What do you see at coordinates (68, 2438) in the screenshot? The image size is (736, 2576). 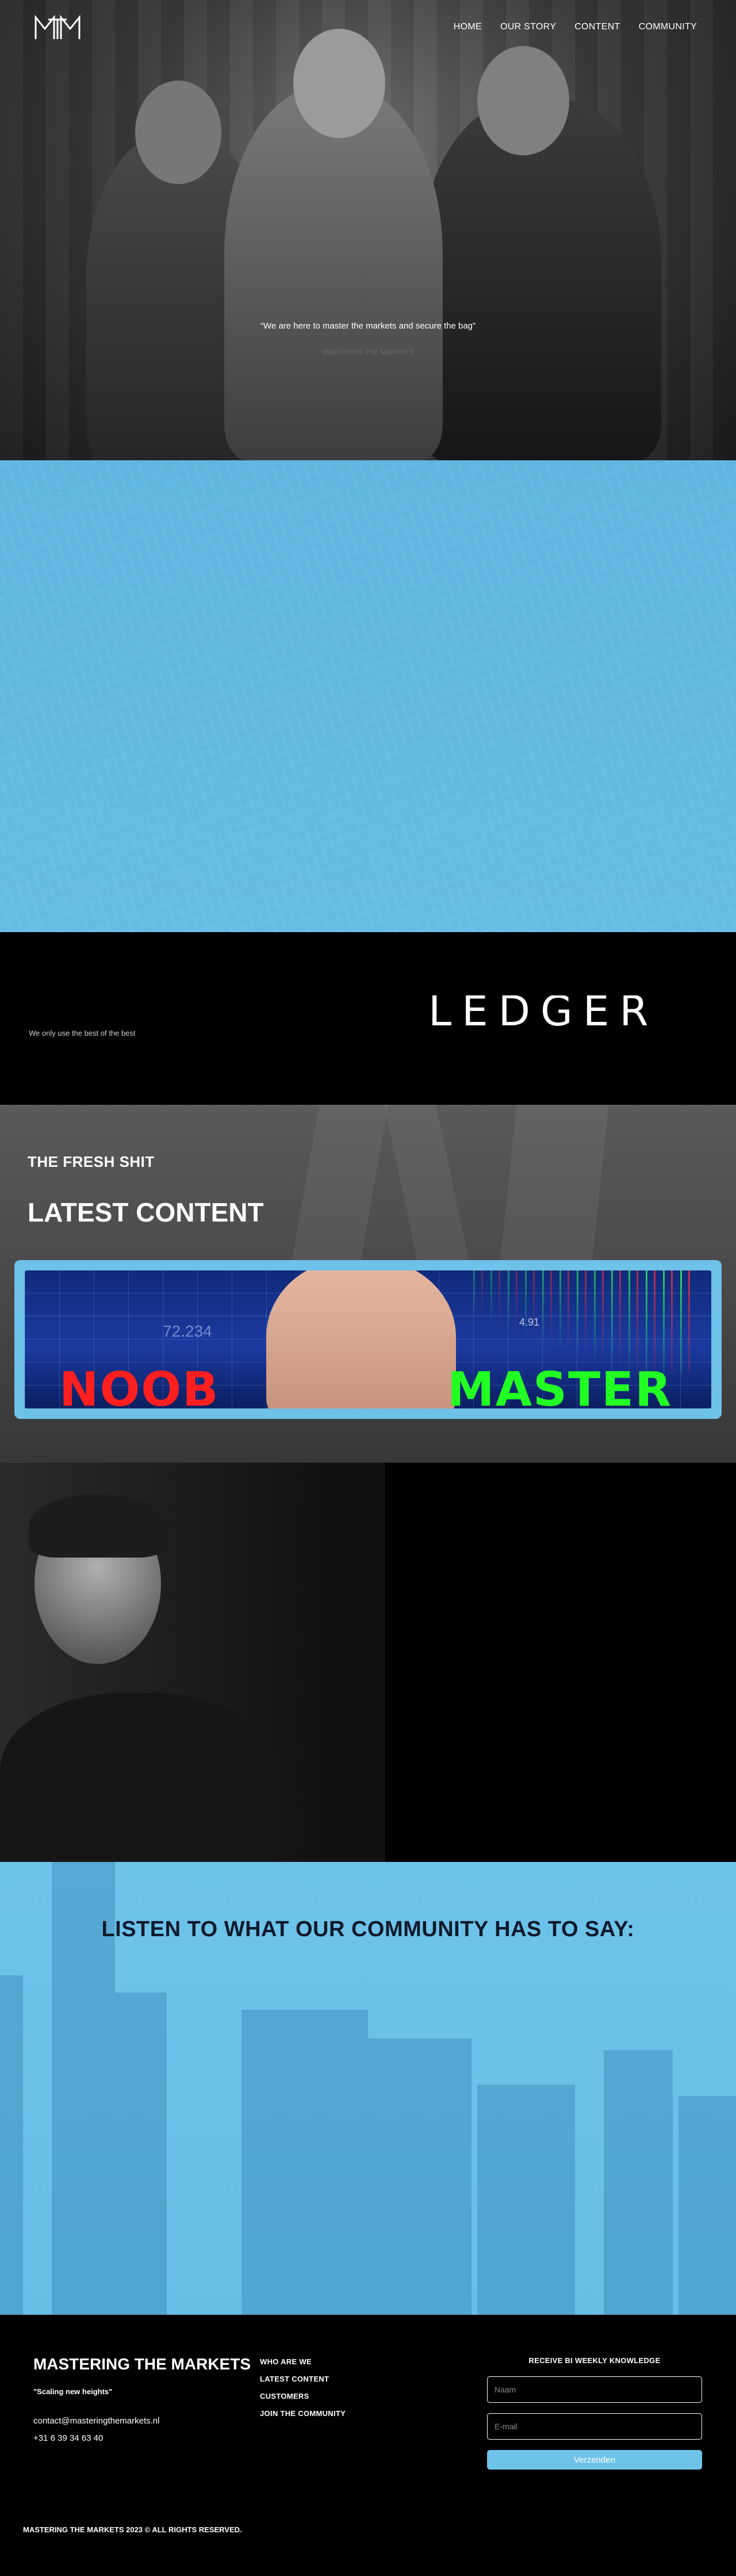 I see `footer-phone-link: +31 6 39 34 63 40` at bounding box center [68, 2438].